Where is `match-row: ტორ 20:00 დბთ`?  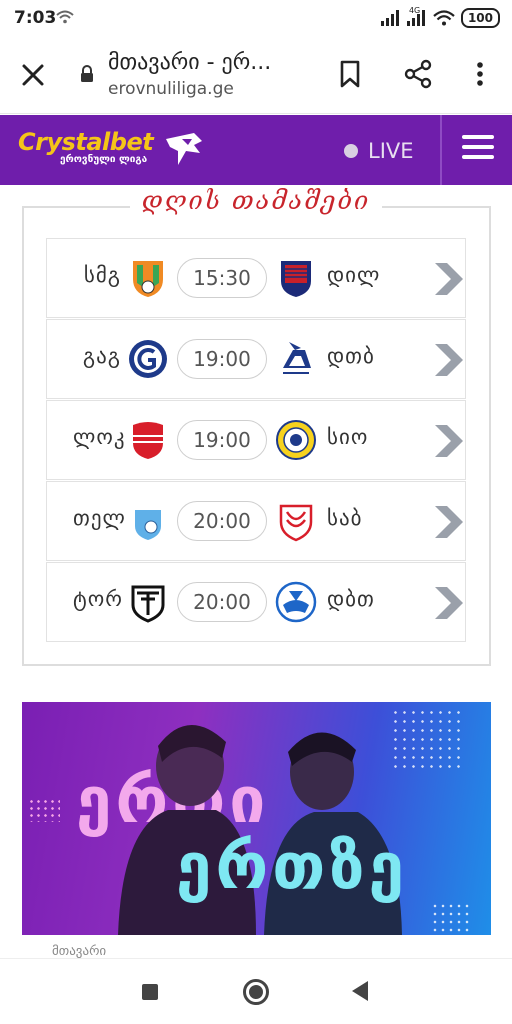
match-row: ტორ 20:00 დბთ is located at coordinates (256, 602).